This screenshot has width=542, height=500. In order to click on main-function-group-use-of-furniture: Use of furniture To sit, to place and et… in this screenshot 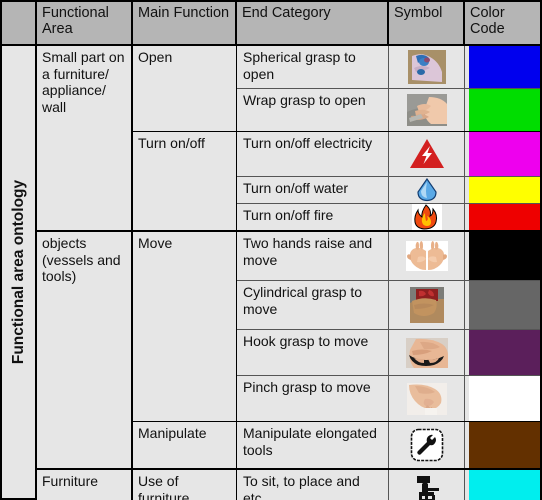, I will do `click(336, 485)`.